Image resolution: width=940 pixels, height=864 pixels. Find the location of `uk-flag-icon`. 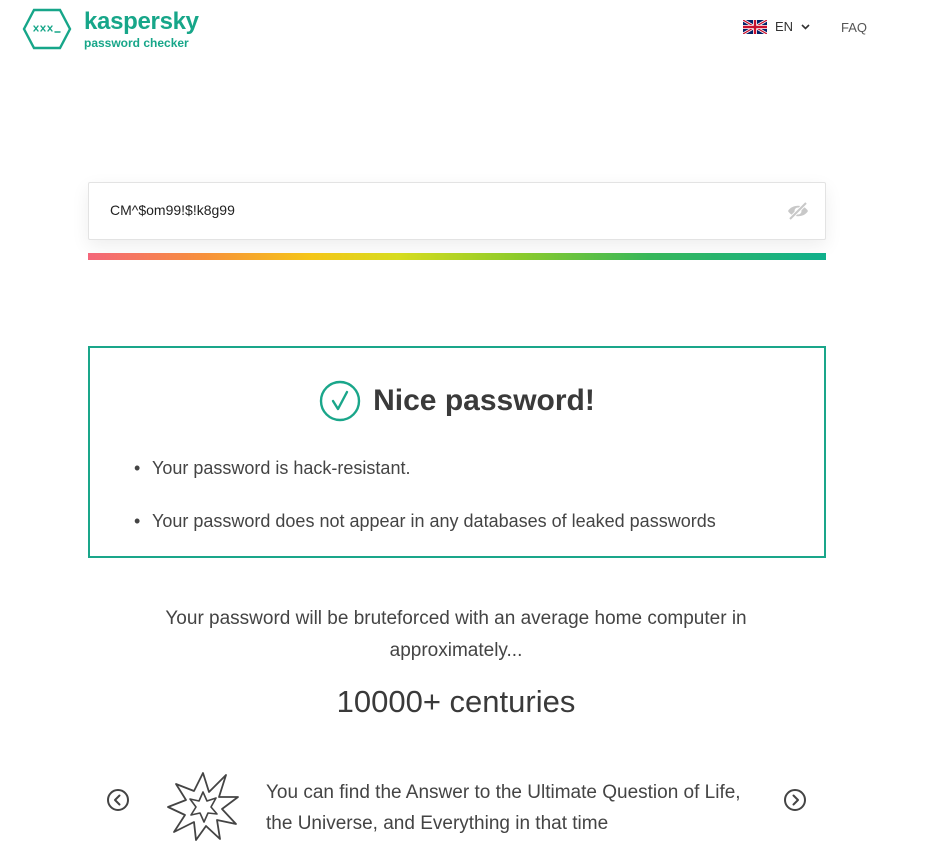

uk-flag-icon is located at coordinates (755, 26).